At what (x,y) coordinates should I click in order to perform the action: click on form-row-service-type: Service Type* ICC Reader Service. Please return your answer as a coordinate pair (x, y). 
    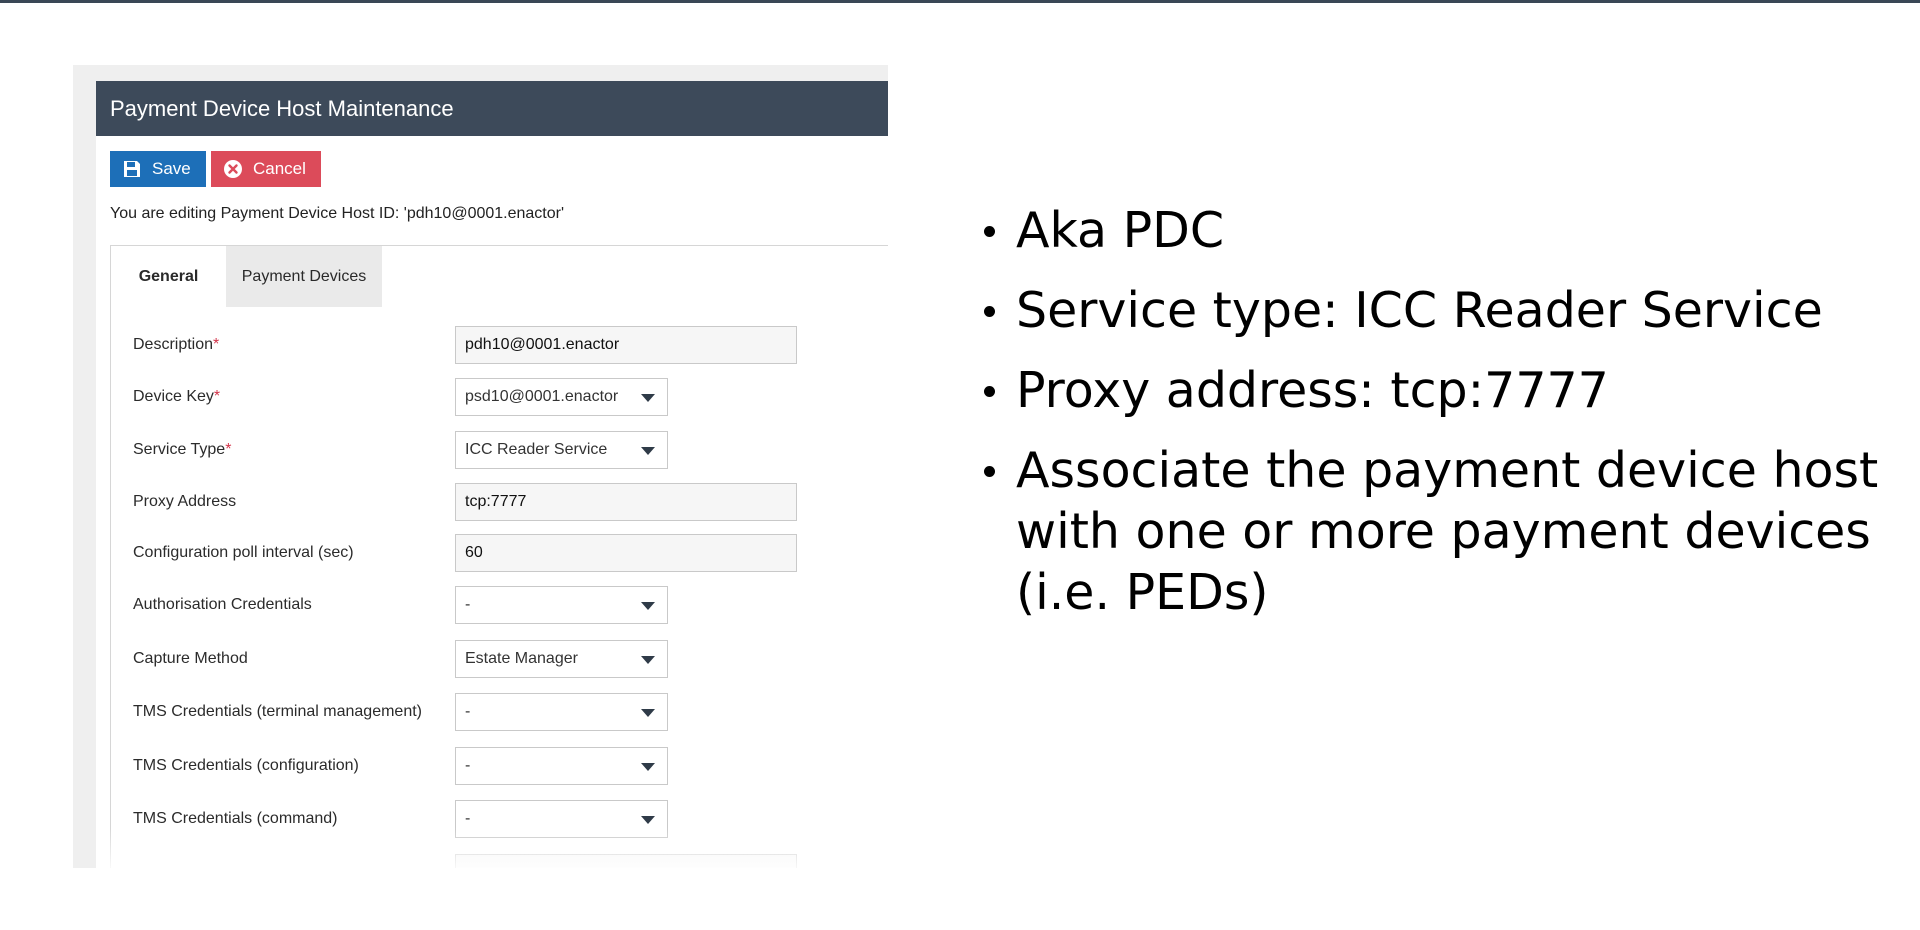
    Looking at the image, I should click on (510, 450).